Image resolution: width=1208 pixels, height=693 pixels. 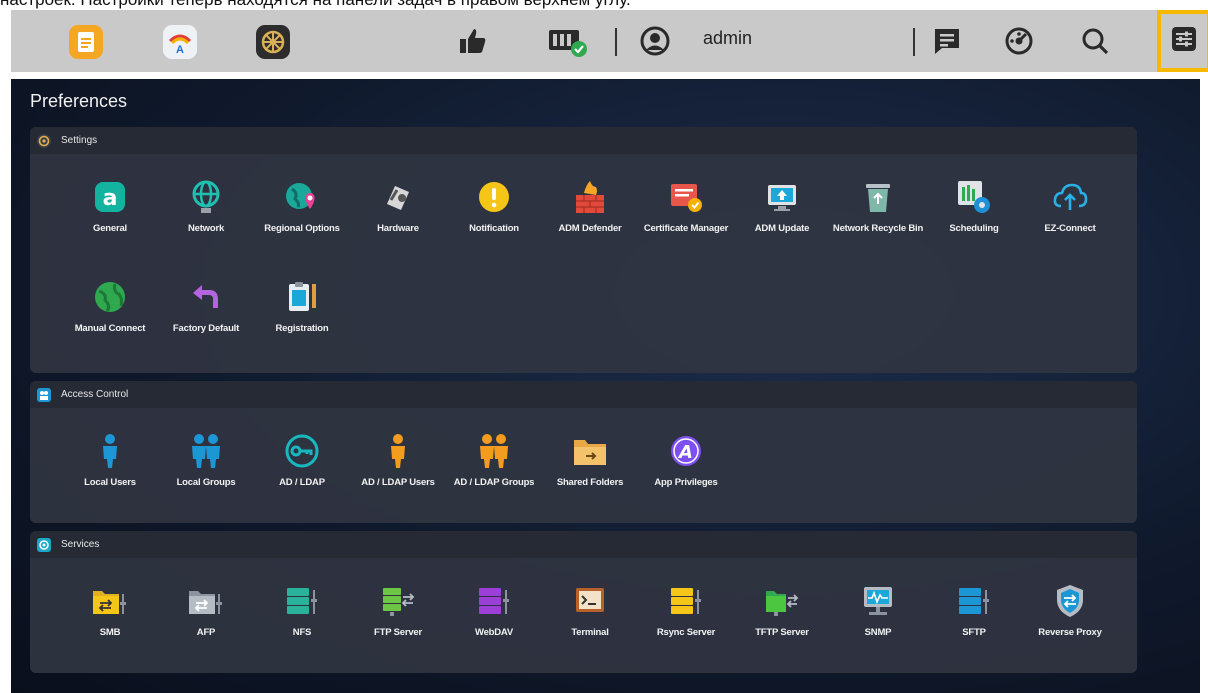 I want to click on settings-item-adm-update: ADM Update, so click(x=782, y=210).